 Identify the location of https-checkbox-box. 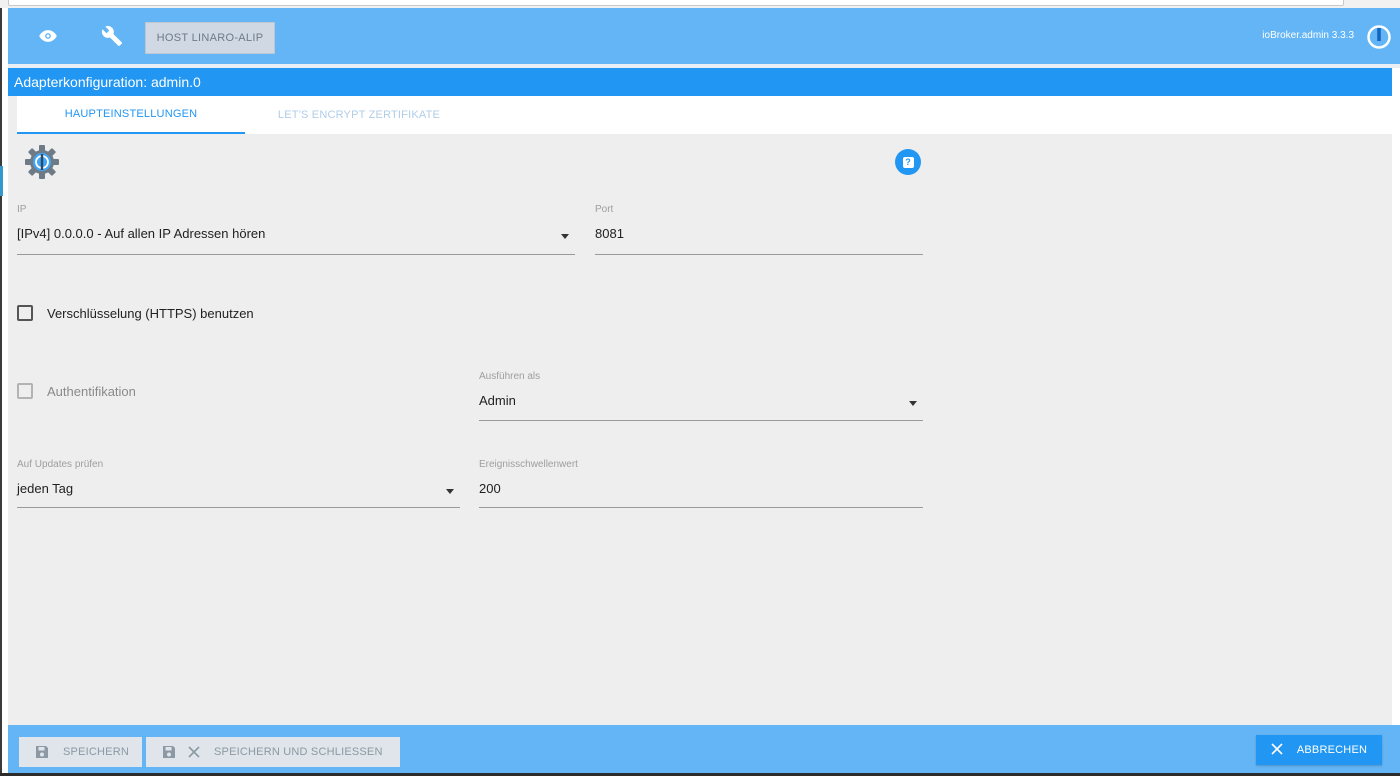
(25, 313).